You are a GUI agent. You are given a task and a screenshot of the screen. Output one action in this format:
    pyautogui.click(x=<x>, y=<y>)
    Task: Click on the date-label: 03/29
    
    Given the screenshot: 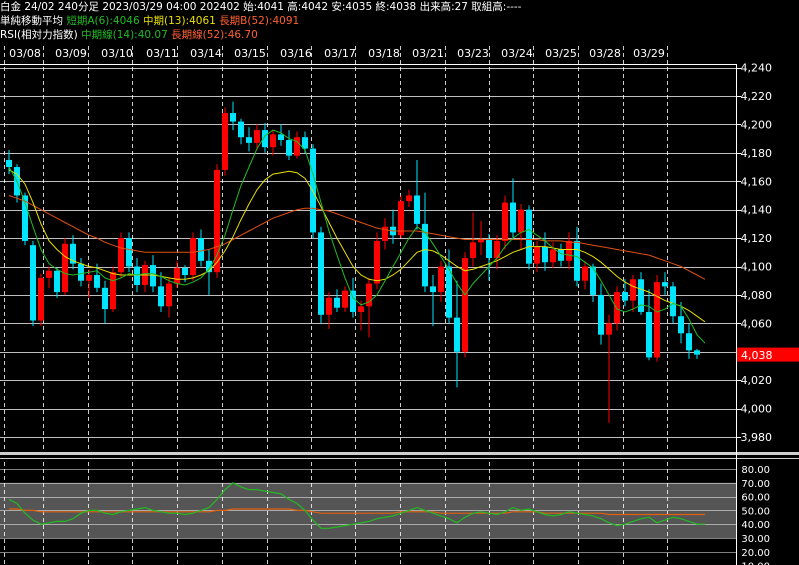 What is the action you would take?
    pyautogui.click(x=649, y=53)
    